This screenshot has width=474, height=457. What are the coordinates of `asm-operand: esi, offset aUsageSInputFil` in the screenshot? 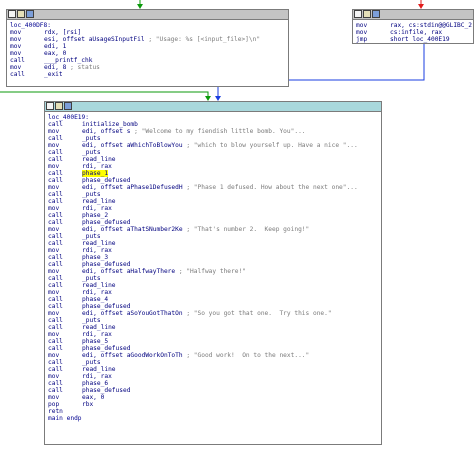 It's located at (94, 39).